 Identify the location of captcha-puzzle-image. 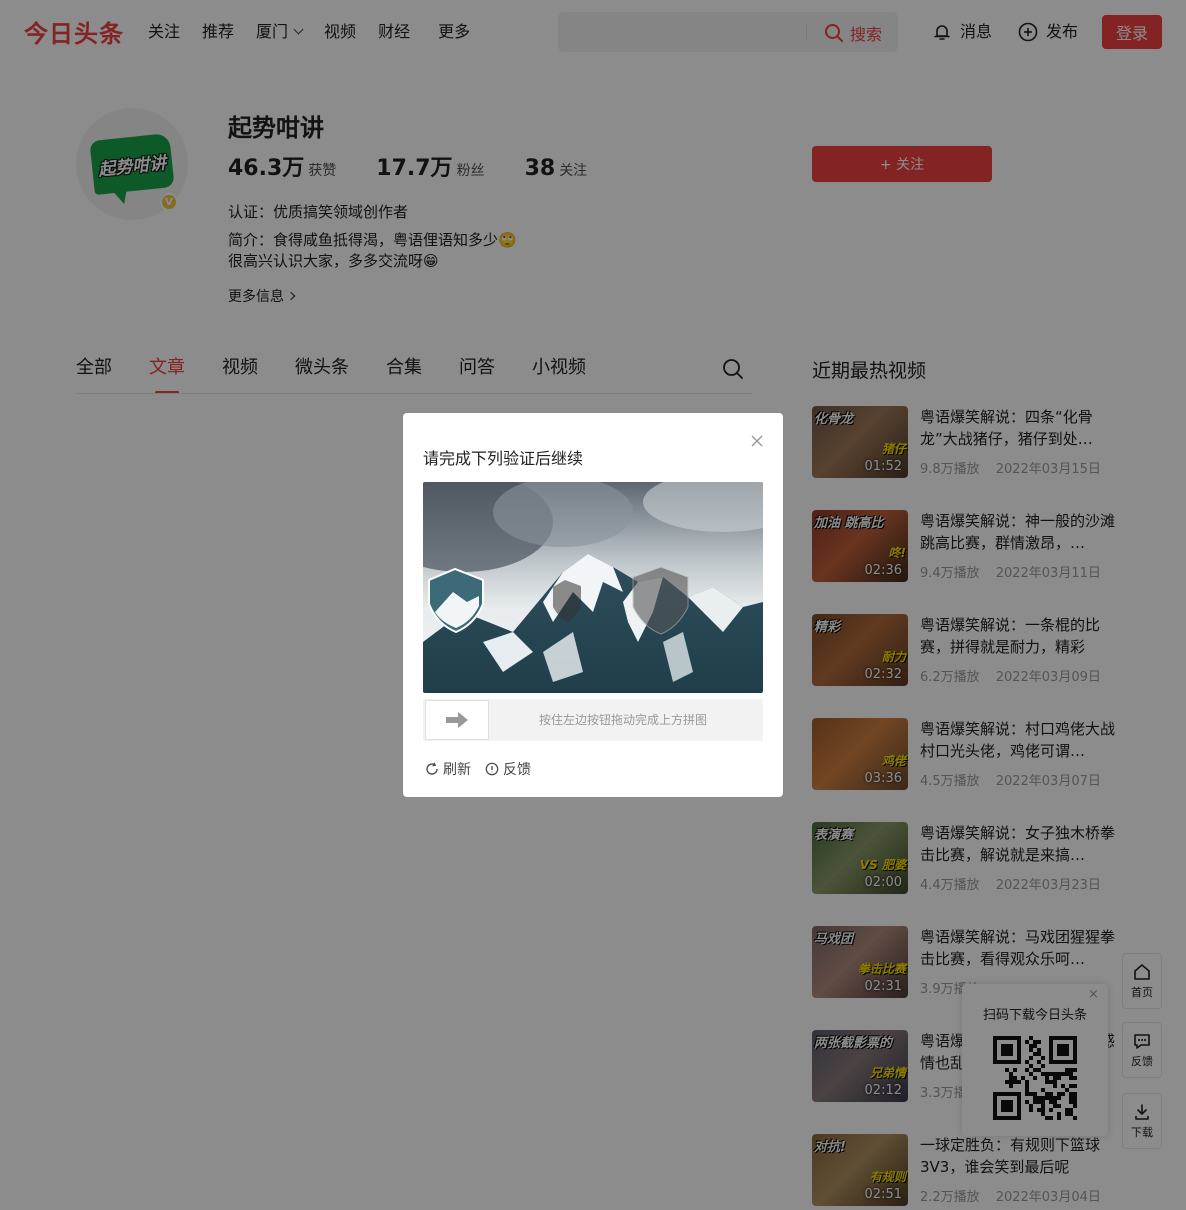
(593, 587).